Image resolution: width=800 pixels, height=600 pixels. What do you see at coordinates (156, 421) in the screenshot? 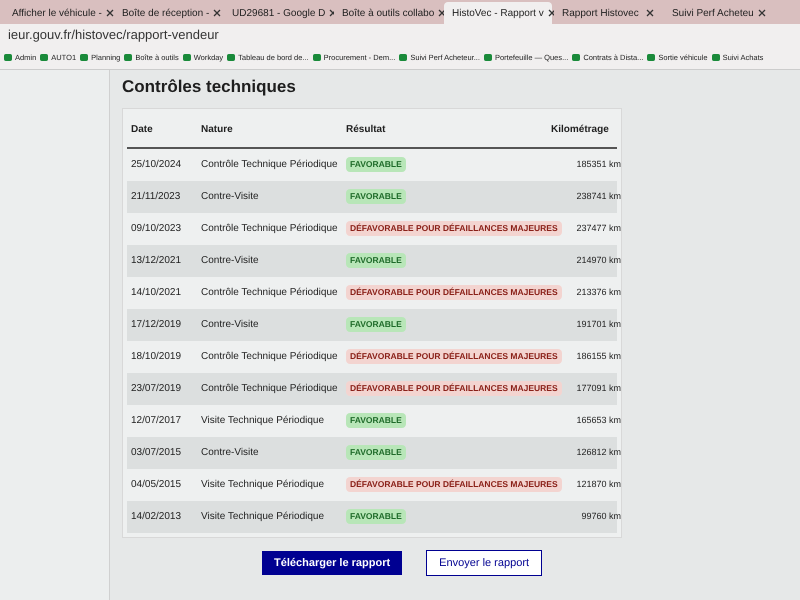
I see `table-cell-text: 12/07/2017` at bounding box center [156, 421].